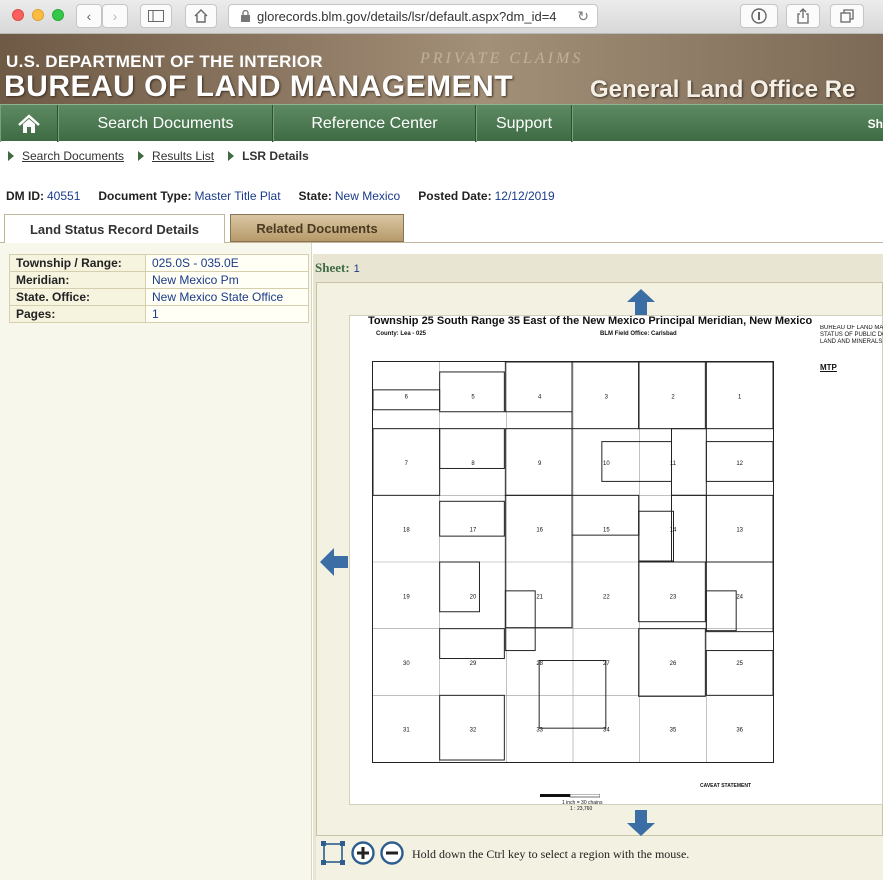  I want to click on table-row: Pages: 1, so click(159, 314).